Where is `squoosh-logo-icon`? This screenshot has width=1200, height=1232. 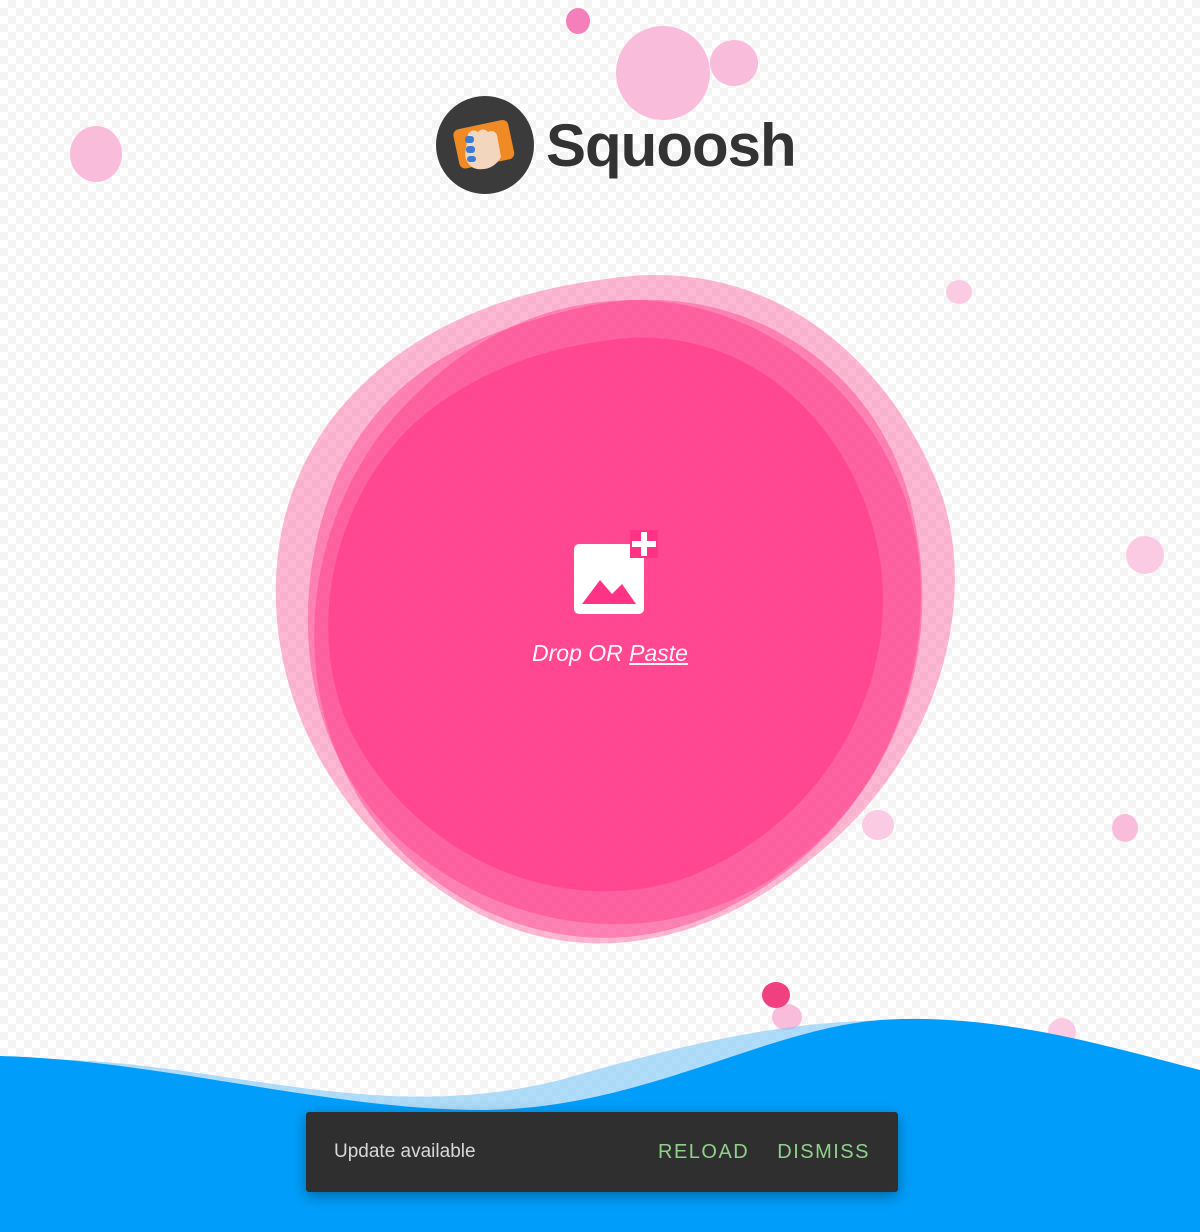 squoosh-logo-icon is located at coordinates (485, 145).